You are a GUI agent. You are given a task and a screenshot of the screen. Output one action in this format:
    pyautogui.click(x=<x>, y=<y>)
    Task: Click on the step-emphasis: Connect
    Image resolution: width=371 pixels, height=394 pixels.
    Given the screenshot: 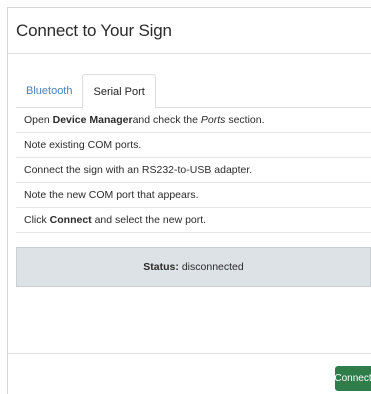 What is the action you would take?
    pyautogui.click(x=70, y=220)
    